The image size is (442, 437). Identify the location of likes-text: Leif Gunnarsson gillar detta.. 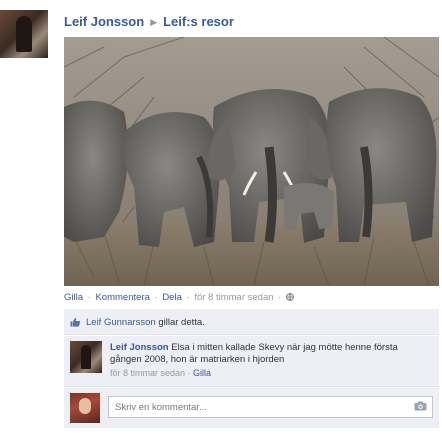
(145, 322).